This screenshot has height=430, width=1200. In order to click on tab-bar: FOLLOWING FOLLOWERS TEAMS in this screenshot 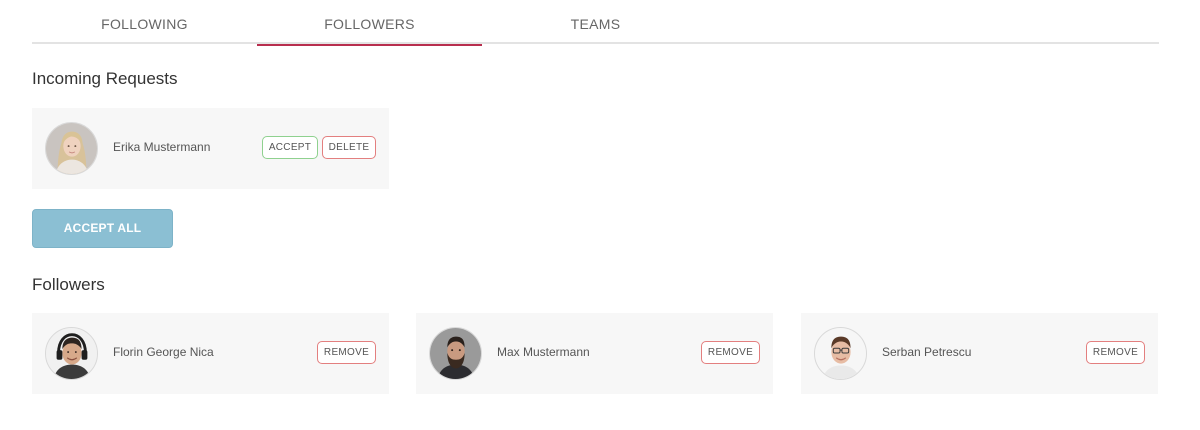, I will do `click(595, 23)`.